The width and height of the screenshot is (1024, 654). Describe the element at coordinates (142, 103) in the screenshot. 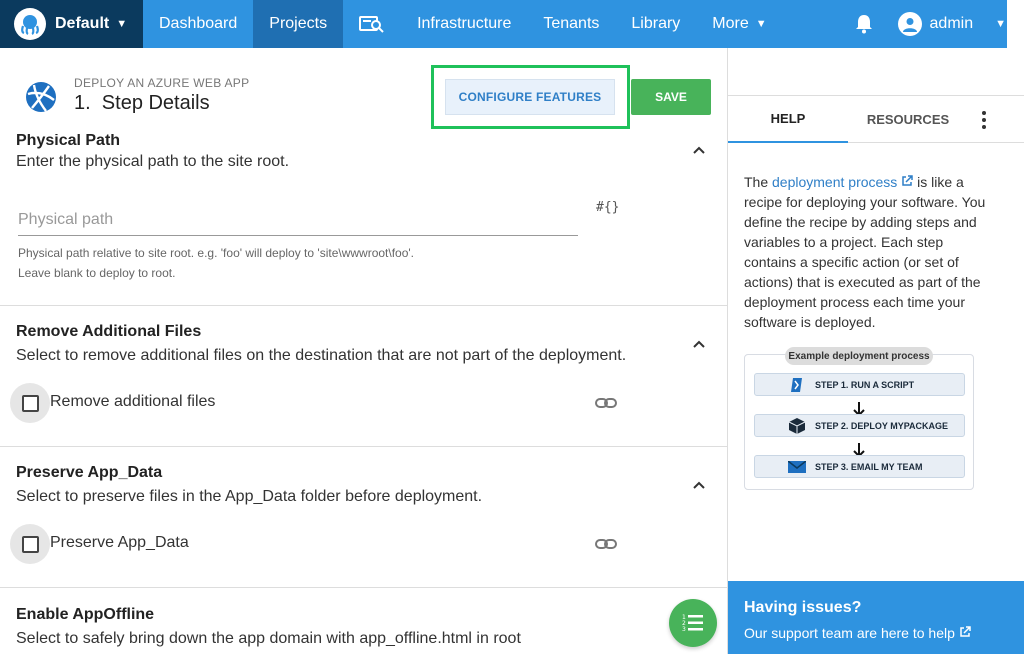

I see `page-title: 1. Step Details` at that location.